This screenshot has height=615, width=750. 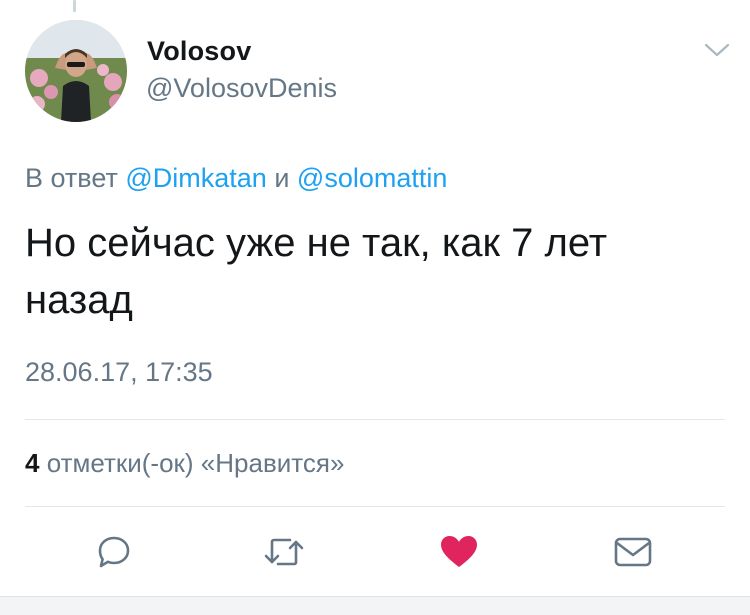 I want to click on author-handle: @VolosovDenis, so click(x=241, y=88).